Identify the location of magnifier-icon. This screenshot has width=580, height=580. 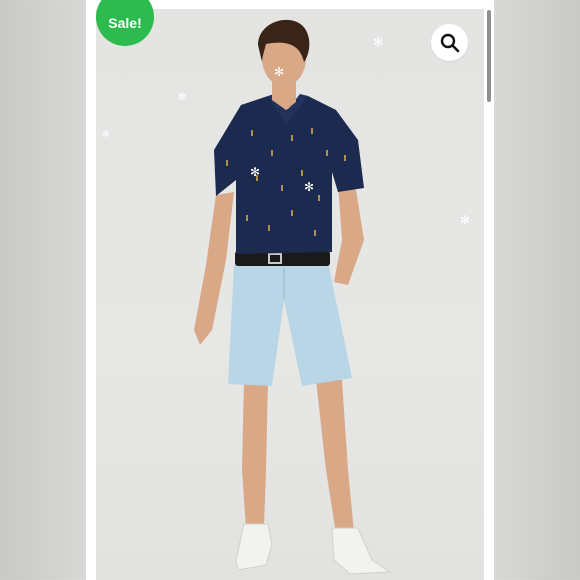
(449, 42).